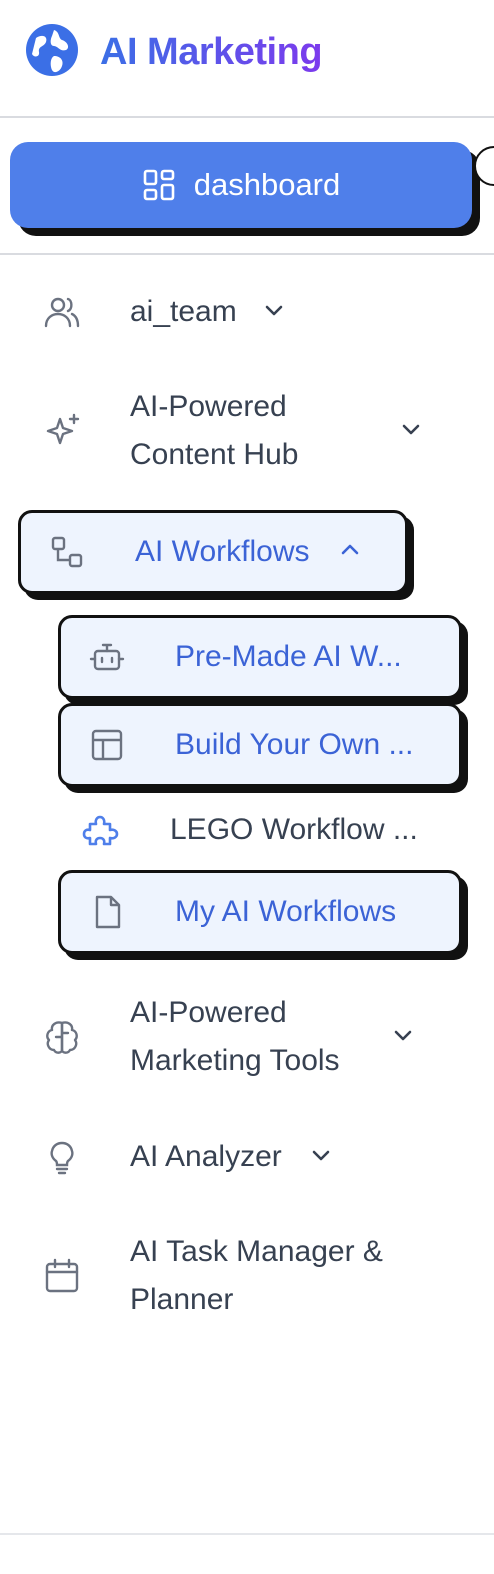 This screenshot has height=1574, width=494. Describe the element at coordinates (62, 1037) in the screenshot. I see `brain-icon` at that location.